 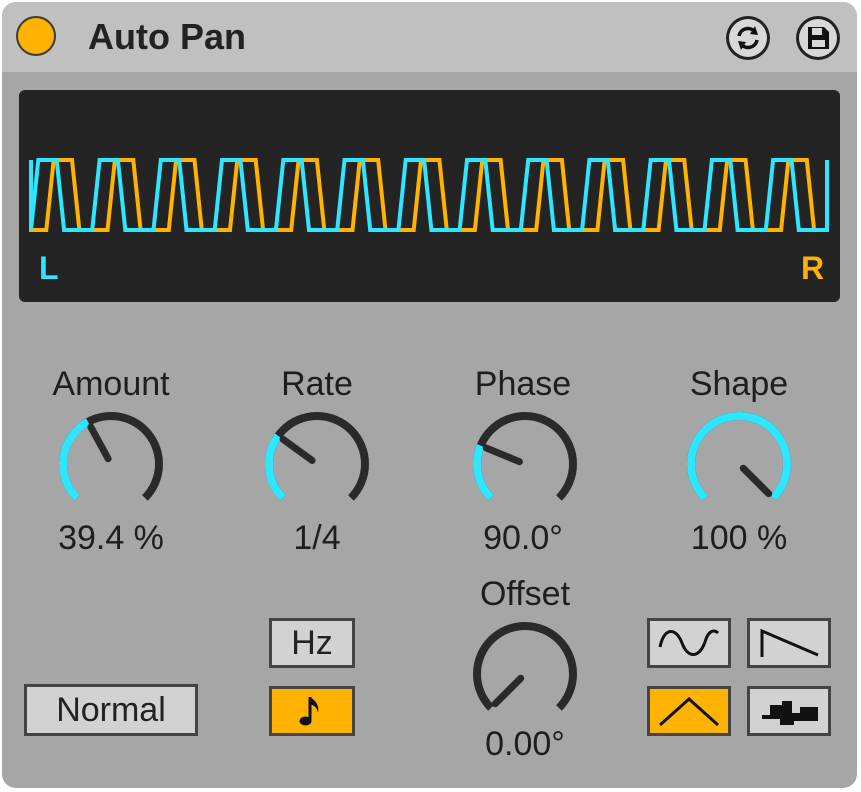 What do you see at coordinates (525, 744) in the screenshot?
I see `offset-value: 0.00°` at bounding box center [525, 744].